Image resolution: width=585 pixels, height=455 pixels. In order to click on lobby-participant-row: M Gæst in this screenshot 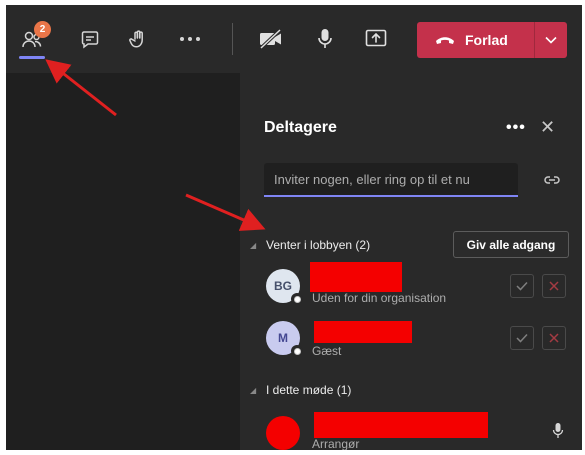, I will do `click(411, 338)`.